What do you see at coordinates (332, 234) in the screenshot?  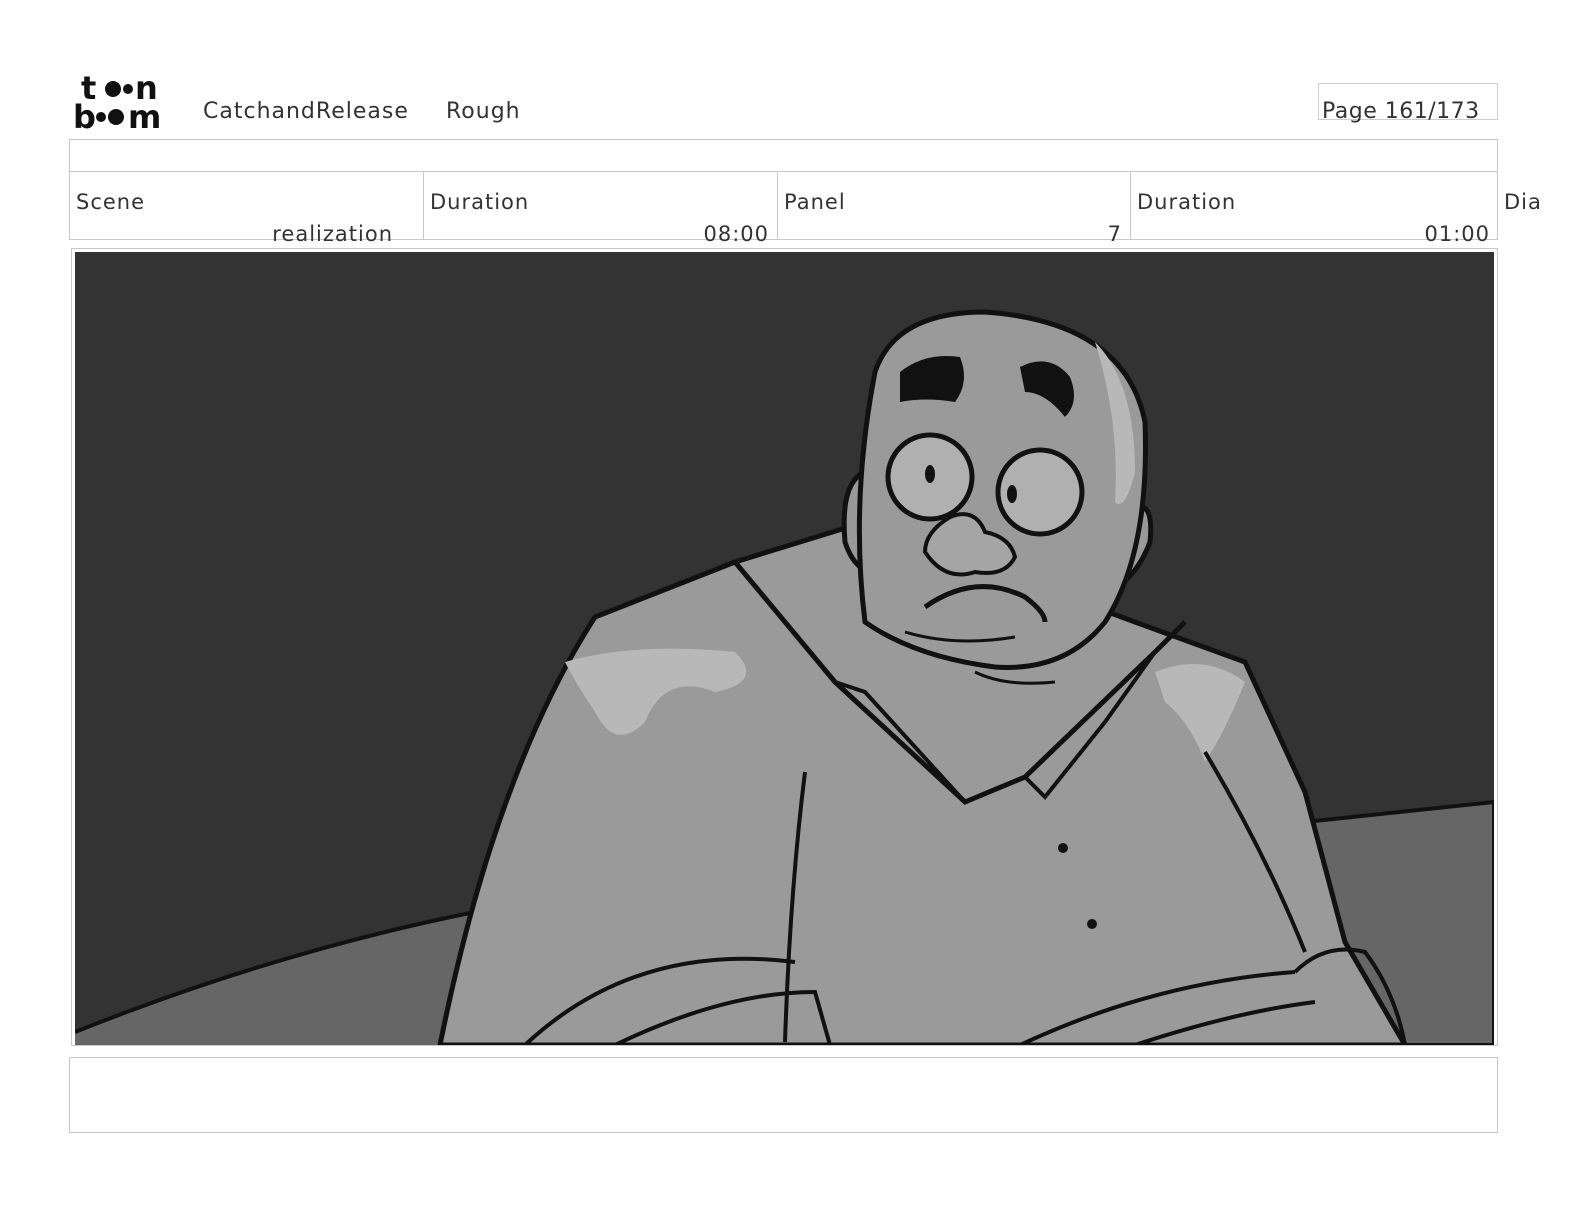 I see `scene-value: realization` at bounding box center [332, 234].